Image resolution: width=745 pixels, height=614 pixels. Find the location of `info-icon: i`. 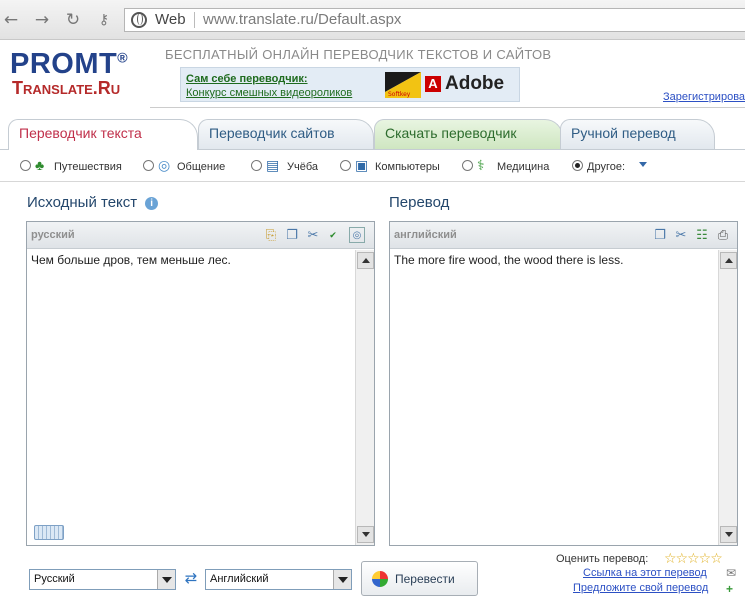

info-icon: i is located at coordinates (152, 203).